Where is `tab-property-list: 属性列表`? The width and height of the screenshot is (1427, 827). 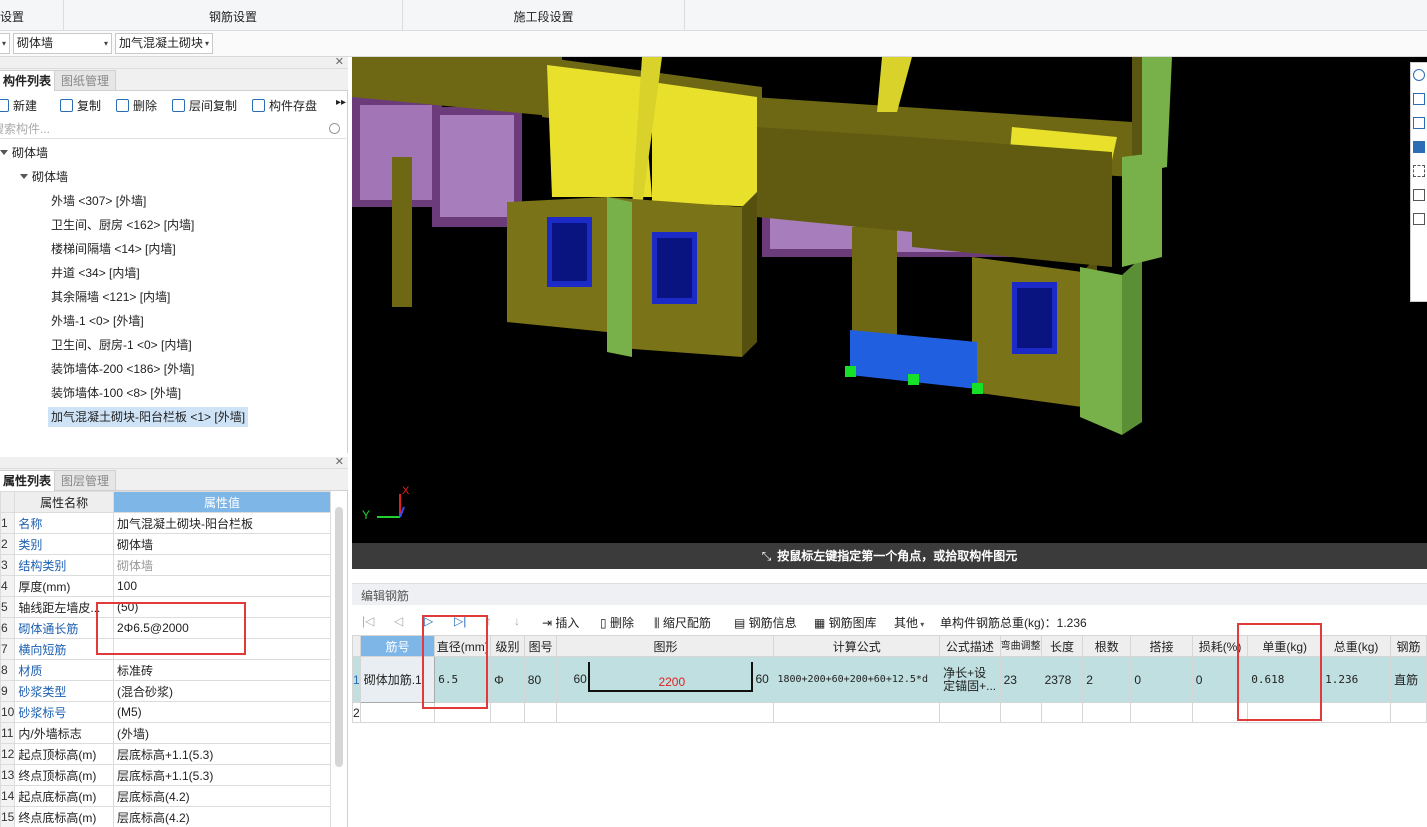 tab-property-list: 属性列表 is located at coordinates (29, 480).